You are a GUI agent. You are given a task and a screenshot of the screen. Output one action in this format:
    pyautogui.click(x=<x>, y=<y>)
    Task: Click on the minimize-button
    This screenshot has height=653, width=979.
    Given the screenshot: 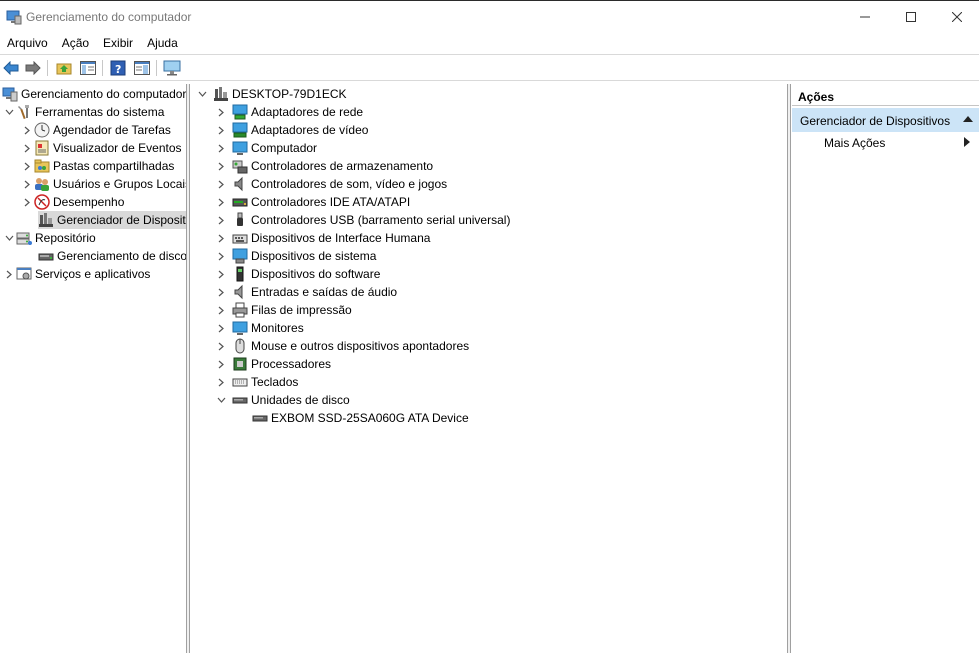 What is the action you would take?
    pyautogui.click(x=865, y=16)
    